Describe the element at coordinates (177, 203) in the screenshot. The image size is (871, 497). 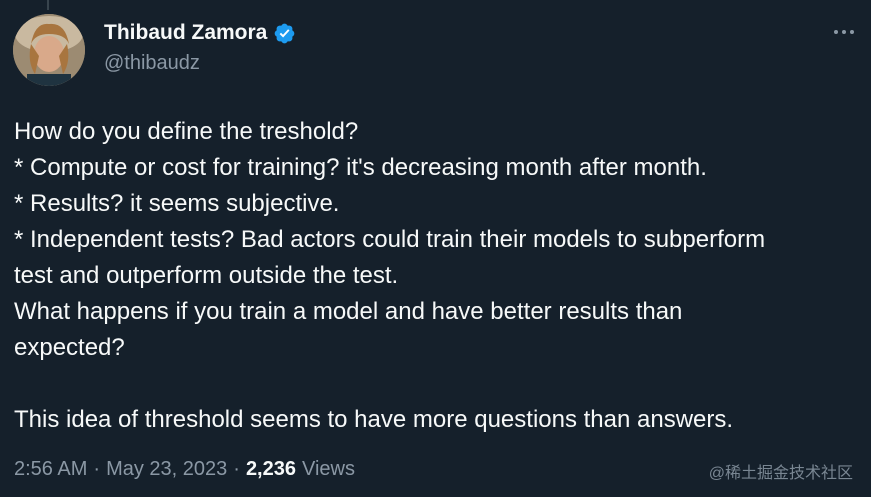
I see `tweet-text-line: * Results? it seems subjective.` at that location.